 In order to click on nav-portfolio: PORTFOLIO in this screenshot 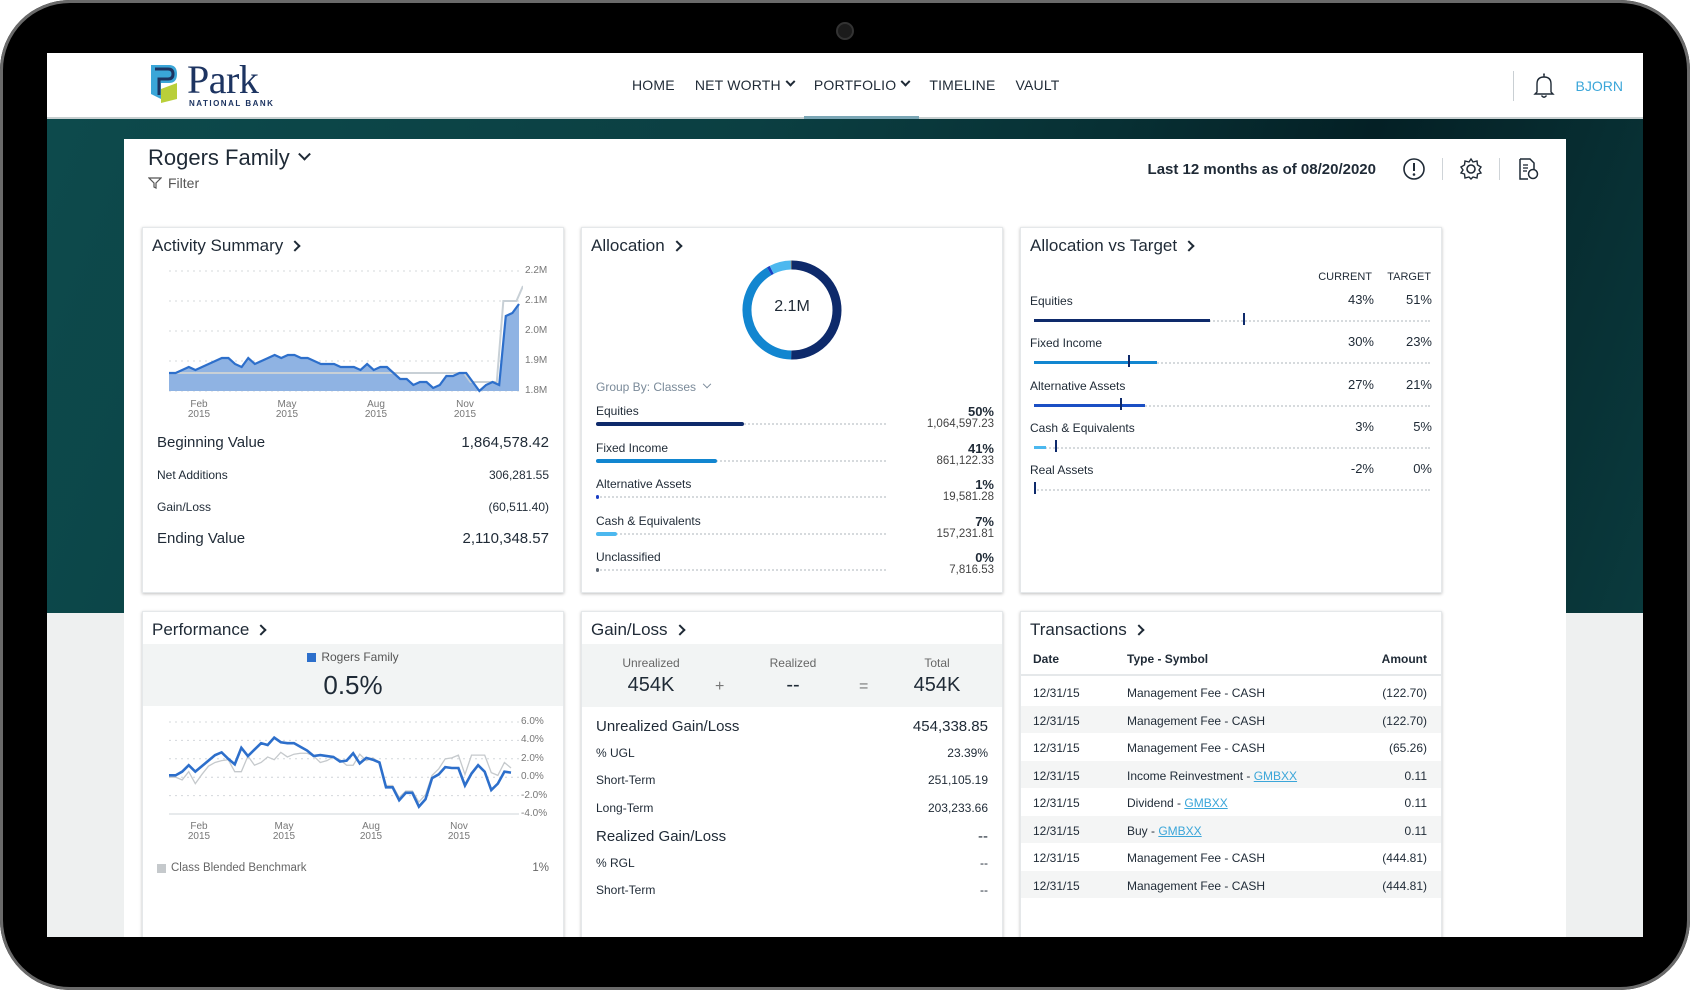, I will do `click(861, 86)`.